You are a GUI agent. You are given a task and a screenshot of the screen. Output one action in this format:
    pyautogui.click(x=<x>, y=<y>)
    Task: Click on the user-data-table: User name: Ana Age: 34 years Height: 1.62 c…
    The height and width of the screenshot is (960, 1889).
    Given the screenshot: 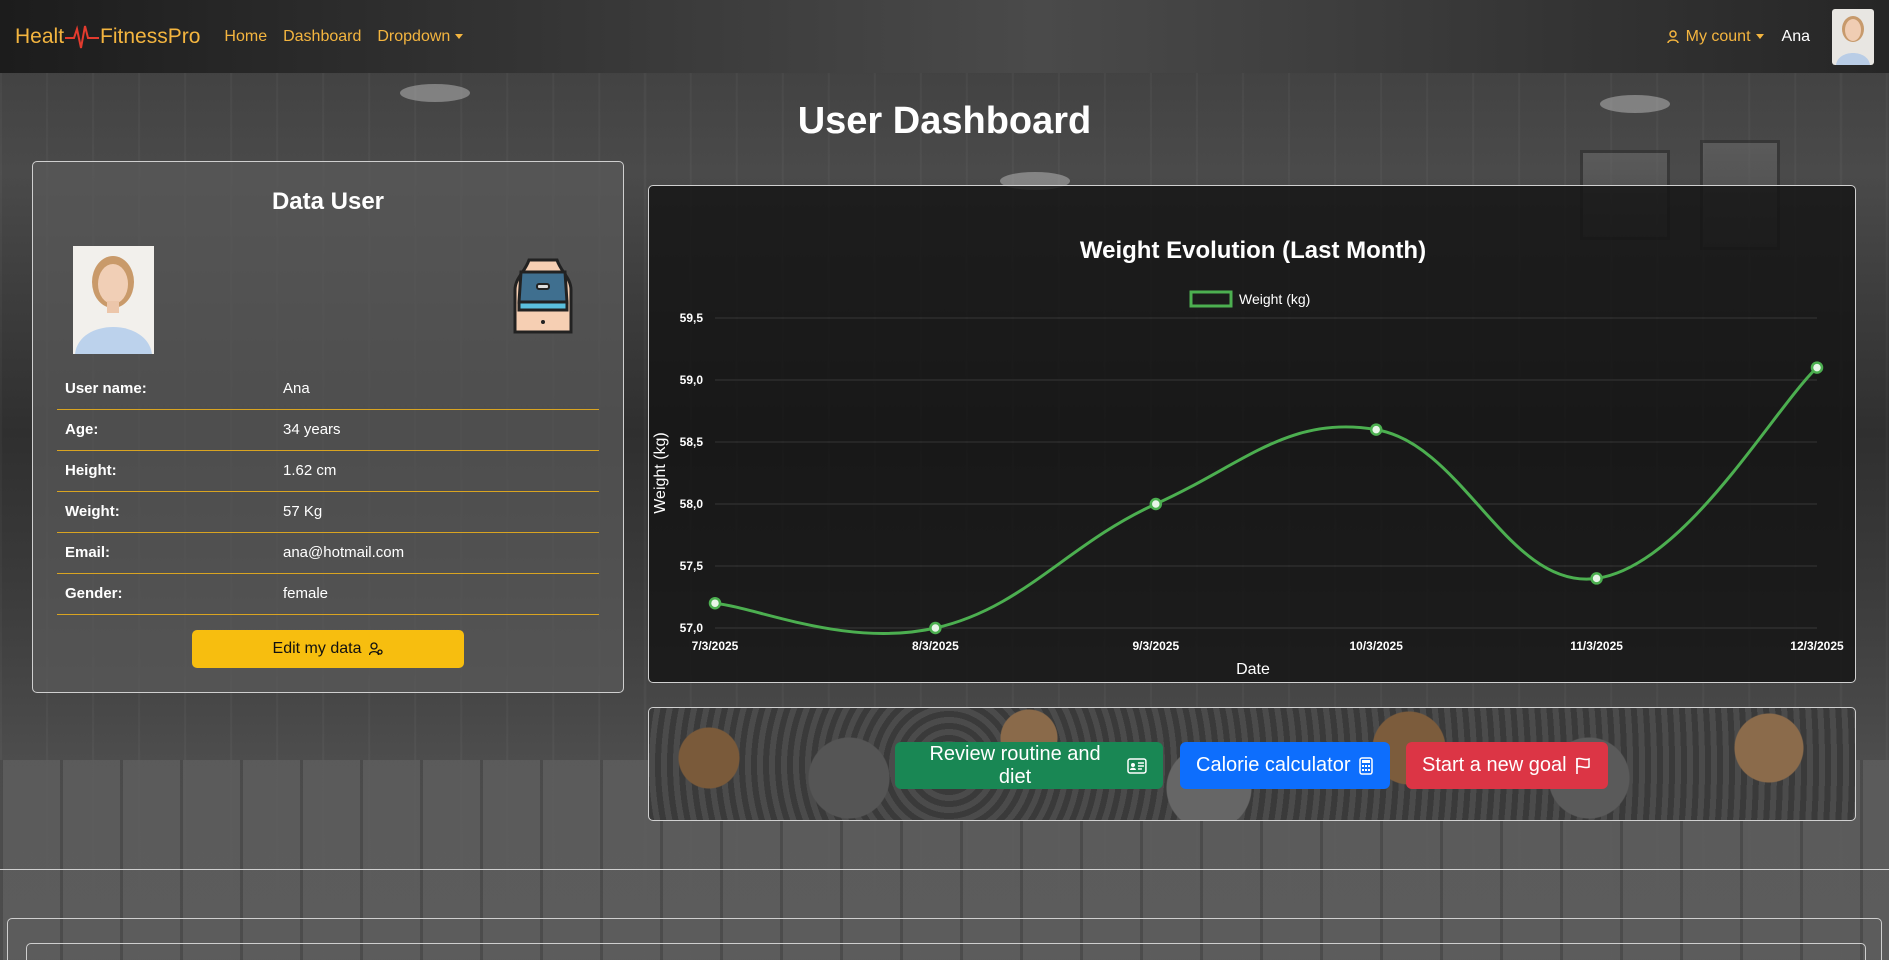 What is the action you would take?
    pyautogui.click(x=328, y=491)
    